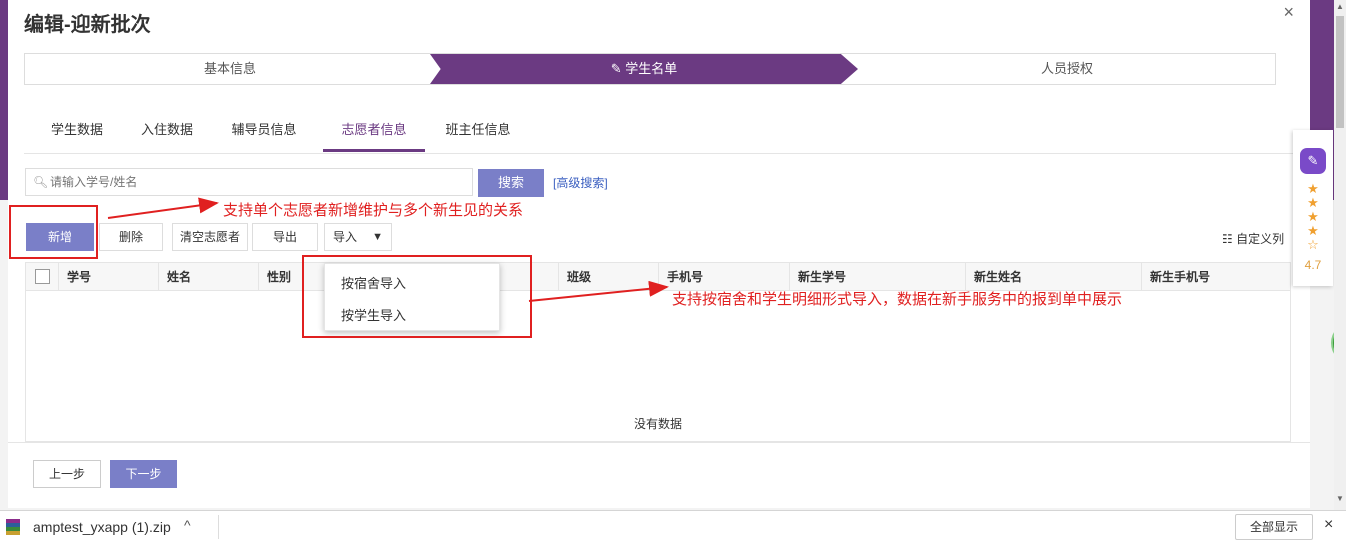 The width and height of the screenshot is (1346, 542). What do you see at coordinates (1313, 216) in the screenshot?
I see `star-rating-icon: ★ ★ ★ ★ ☆` at bounding box center [1313, 216].